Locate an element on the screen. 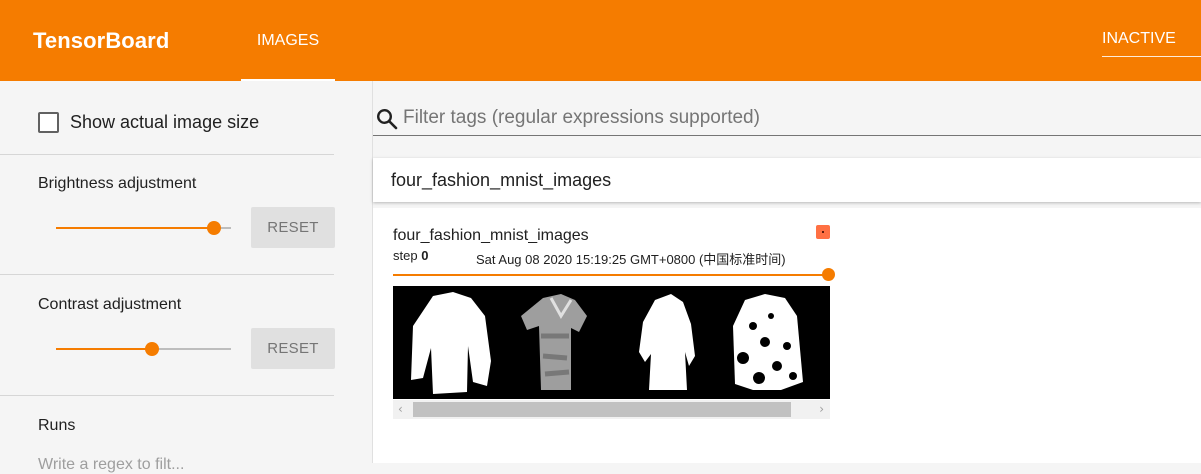  step-indicator: step 0 is located at coordinates (410, 255).